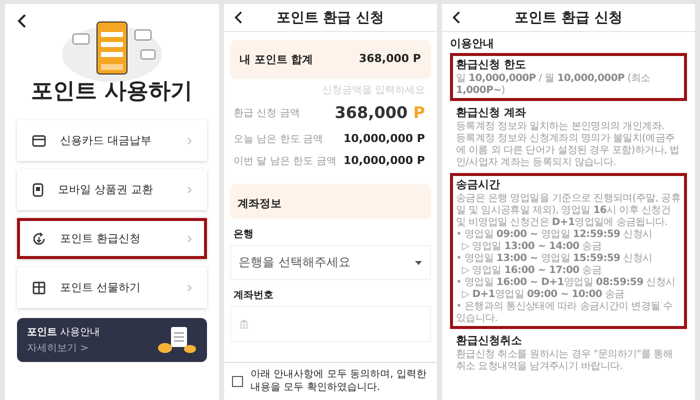  I want to click on guide-text: • 영업일 13:00 ~ 영업일 15:59:59 신청시, so click(555, 259).